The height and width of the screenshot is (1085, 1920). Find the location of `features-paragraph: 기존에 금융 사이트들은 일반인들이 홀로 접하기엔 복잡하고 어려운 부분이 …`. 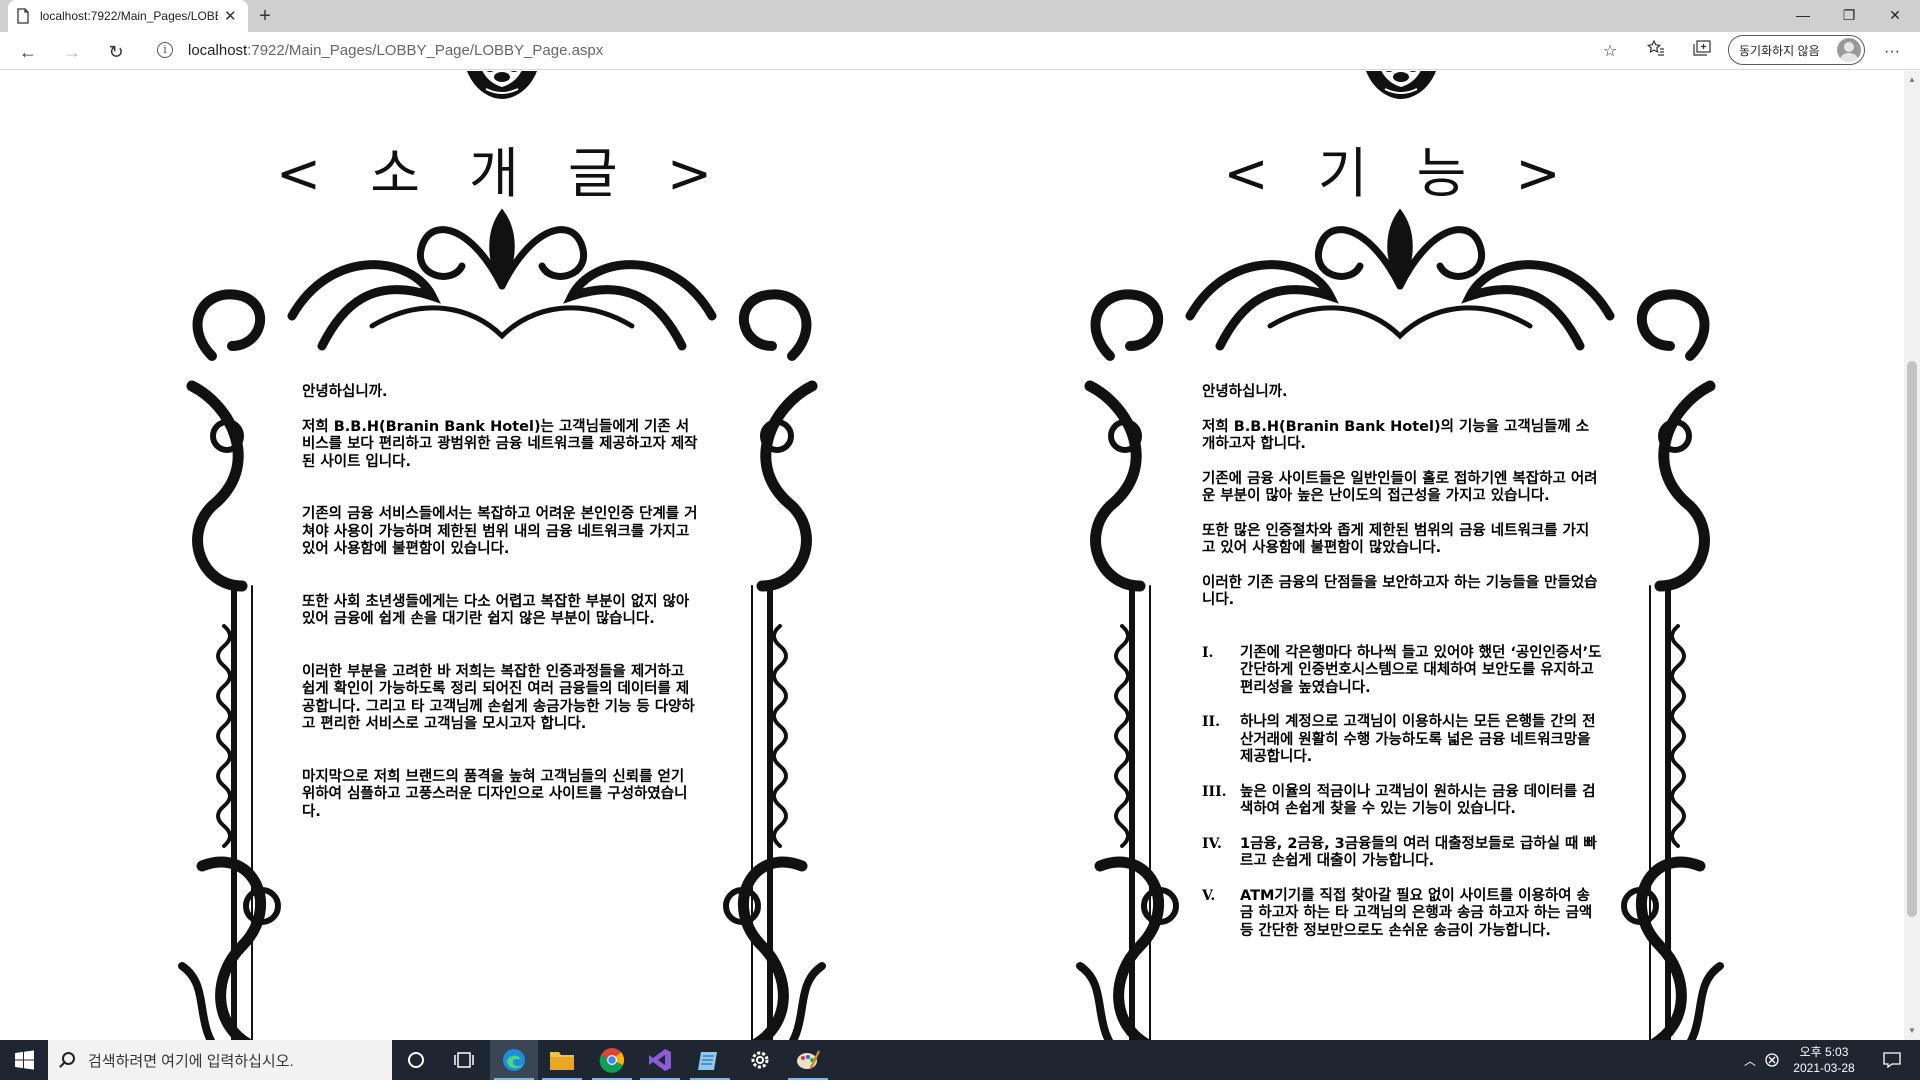

features-paragraph: 기존에 금융 사이트들은 일반인들이 홀로 접하기엔 복잡하고 어려운 부분이 … is located at coordinates (1400, 487).